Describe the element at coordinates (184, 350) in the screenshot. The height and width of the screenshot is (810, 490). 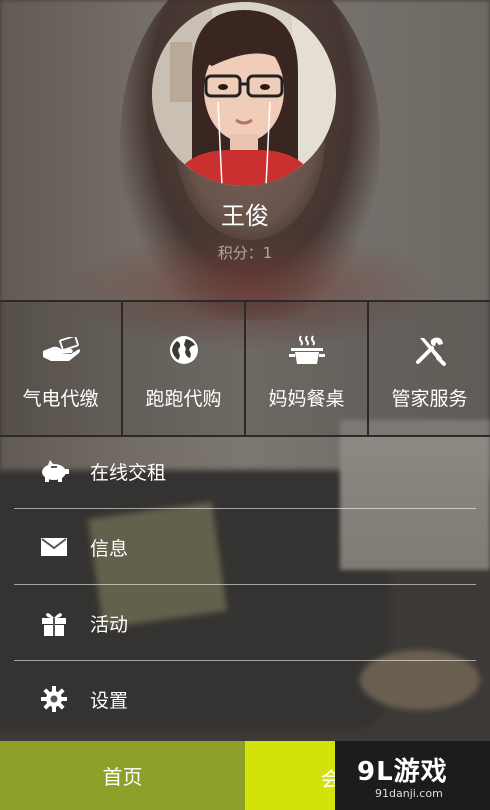
I see `globe-icon` at that location.